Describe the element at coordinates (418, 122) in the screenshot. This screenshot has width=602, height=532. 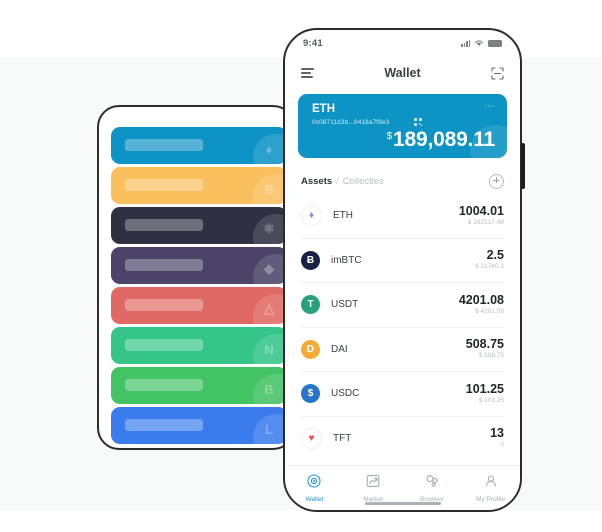
I see `qr-copy-icon` at that location.